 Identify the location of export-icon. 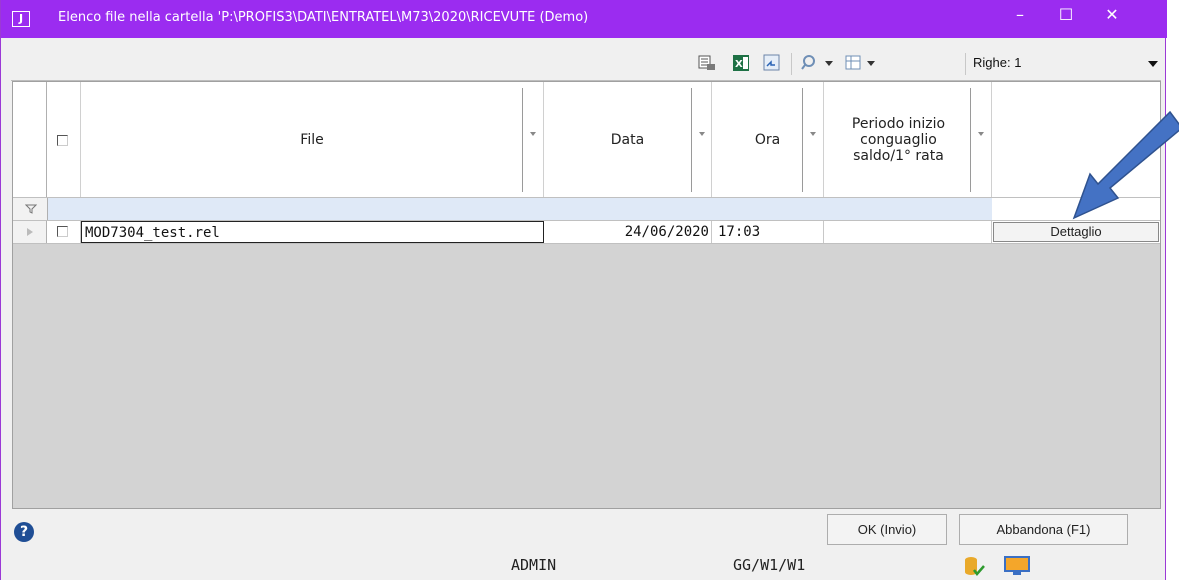
(772, 63).